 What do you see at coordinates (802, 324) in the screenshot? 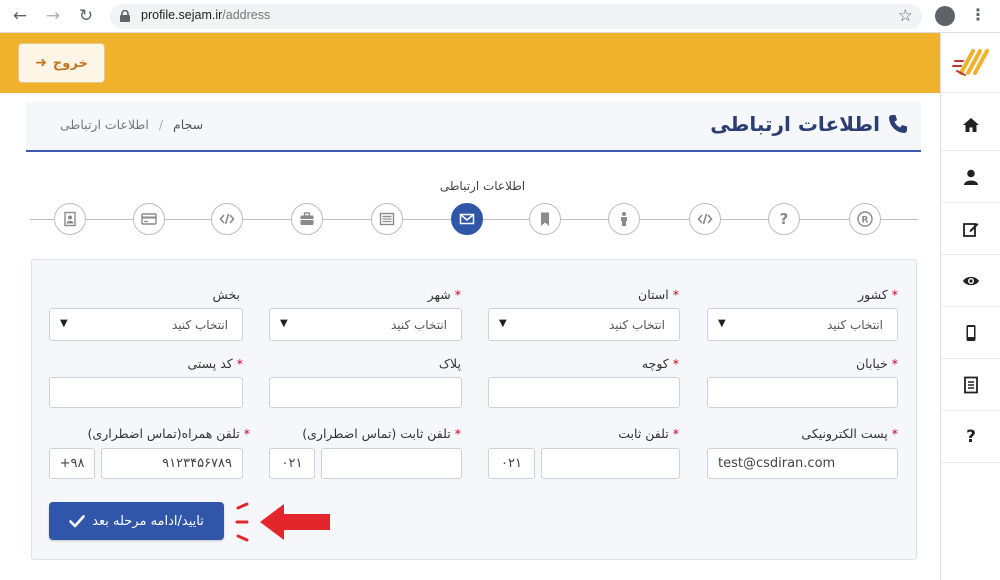
I see `country-select: انتخاب کنید ▼` at bounding box center [802, 324].